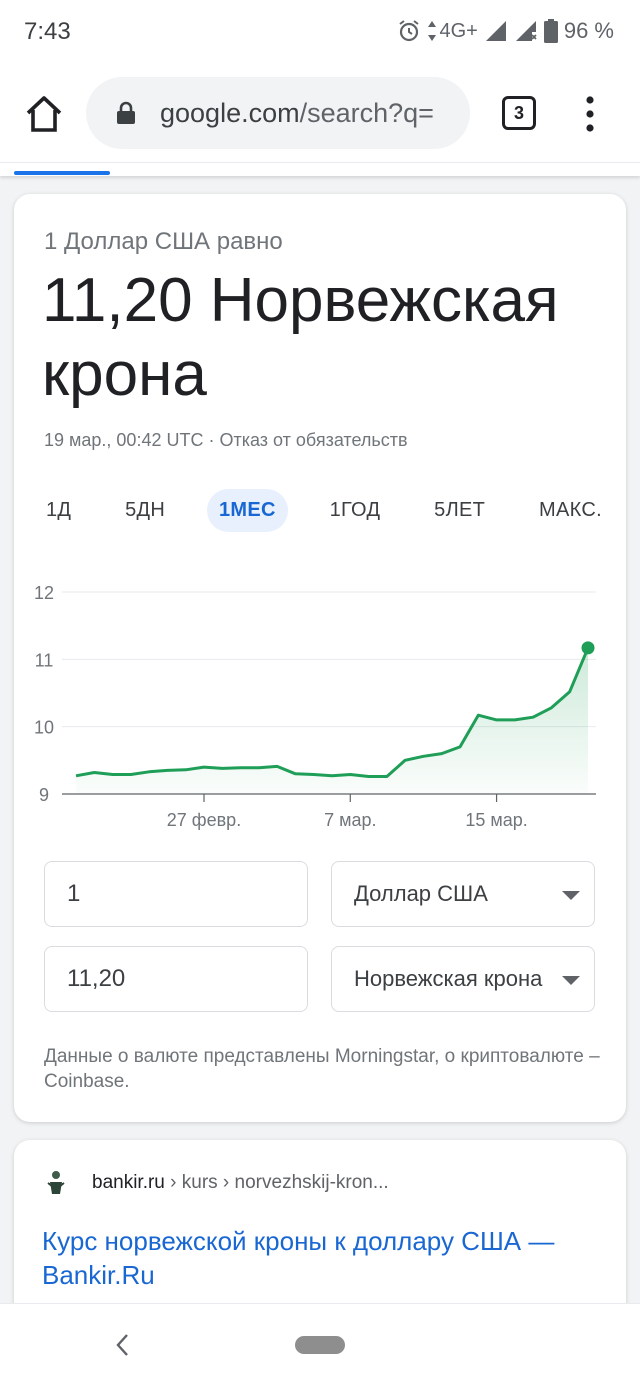 The height and width of the screenshot is (1387, 640). I want to click on back-icon, so click(122, 1345).